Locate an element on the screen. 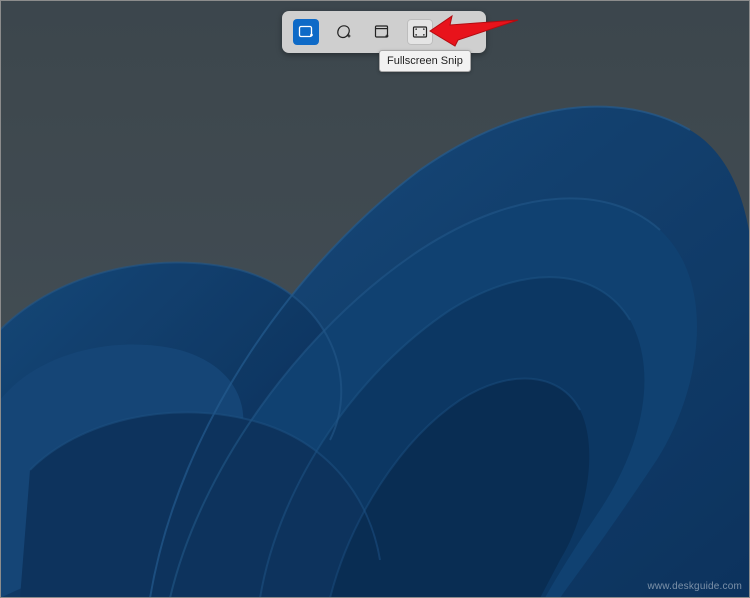  rectangle-snip-icon is located at coordinates (305, 31).